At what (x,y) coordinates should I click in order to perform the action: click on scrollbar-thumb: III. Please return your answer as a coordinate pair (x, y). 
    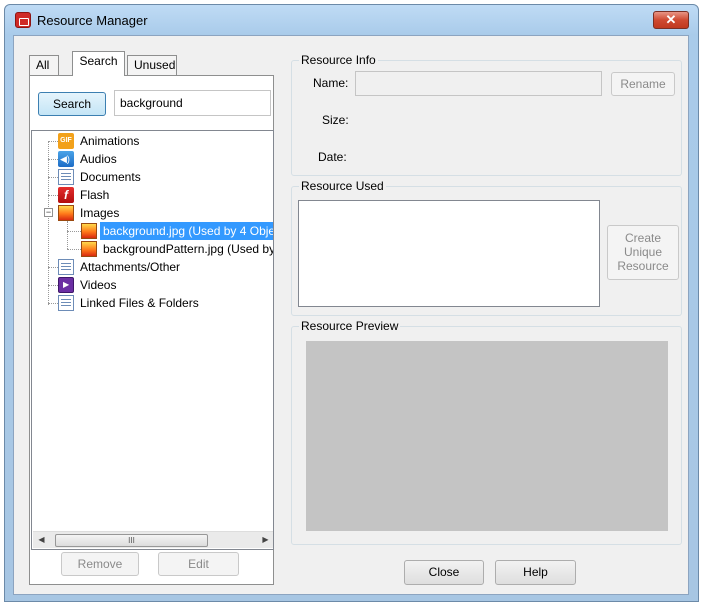
    Looking at the image, I should click on (131, 540).